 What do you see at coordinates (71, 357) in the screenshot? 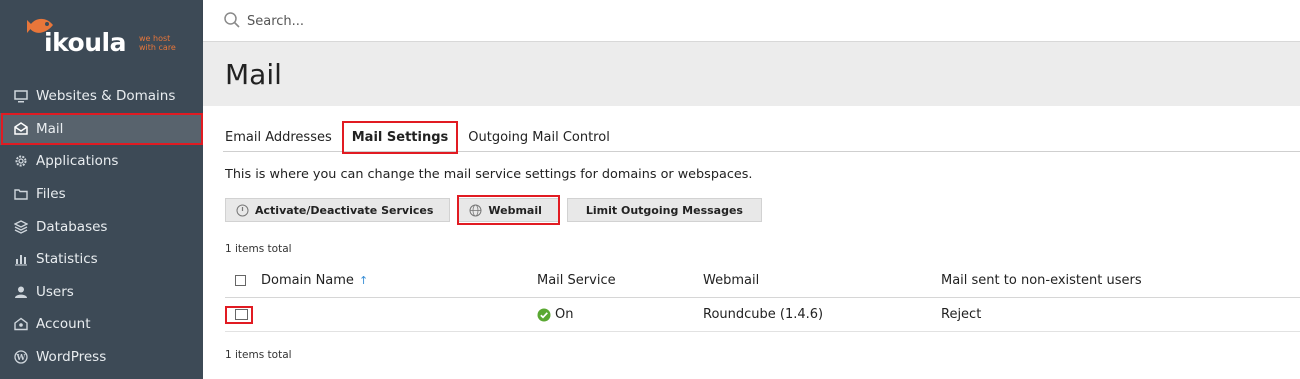
I see `sidebar-item-label: WordPress` at bounding box center [71, 357].